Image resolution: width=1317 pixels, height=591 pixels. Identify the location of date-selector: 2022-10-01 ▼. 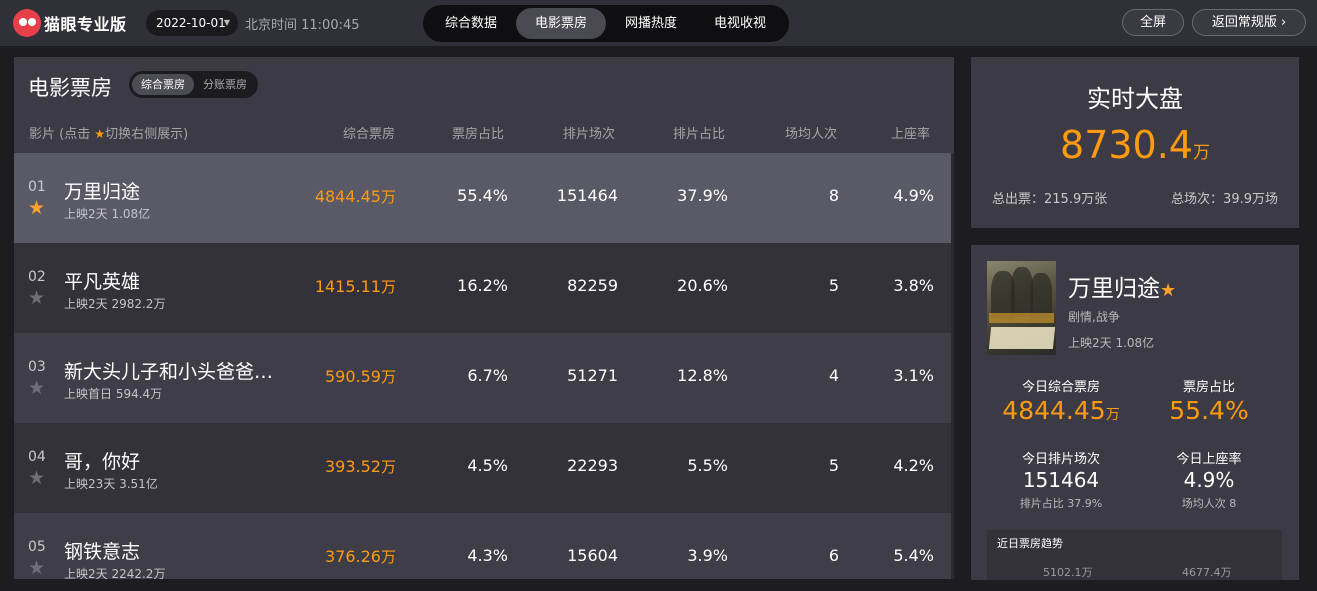
(192, 23).